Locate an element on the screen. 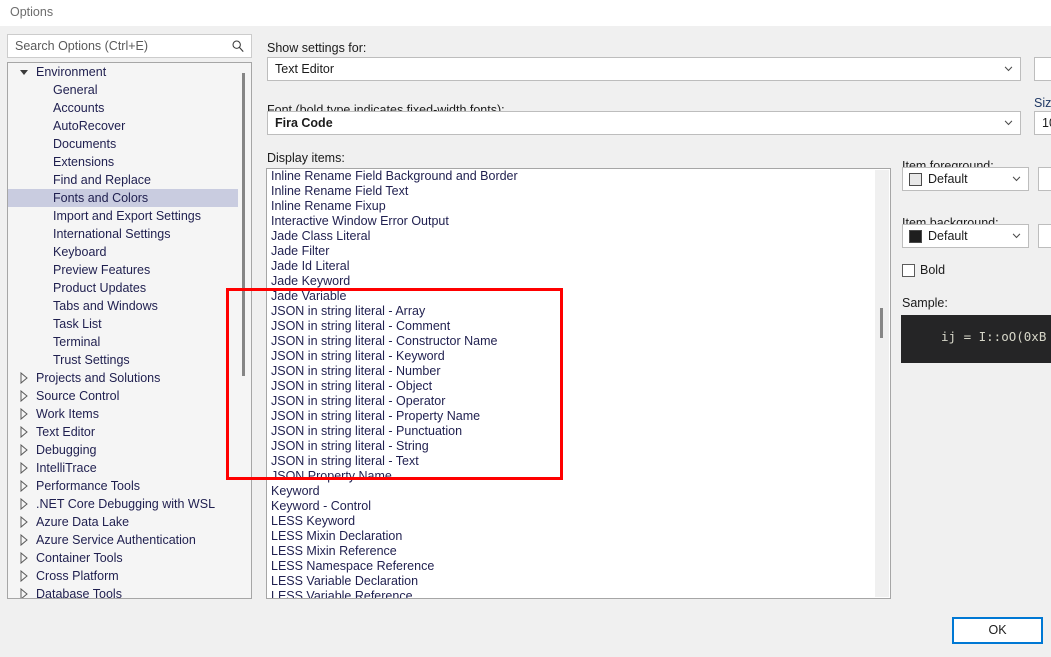 This screenshot has width=1051, height=657. sidebar-item-database-tools: Database Tools is located at coordinates (123, 591).